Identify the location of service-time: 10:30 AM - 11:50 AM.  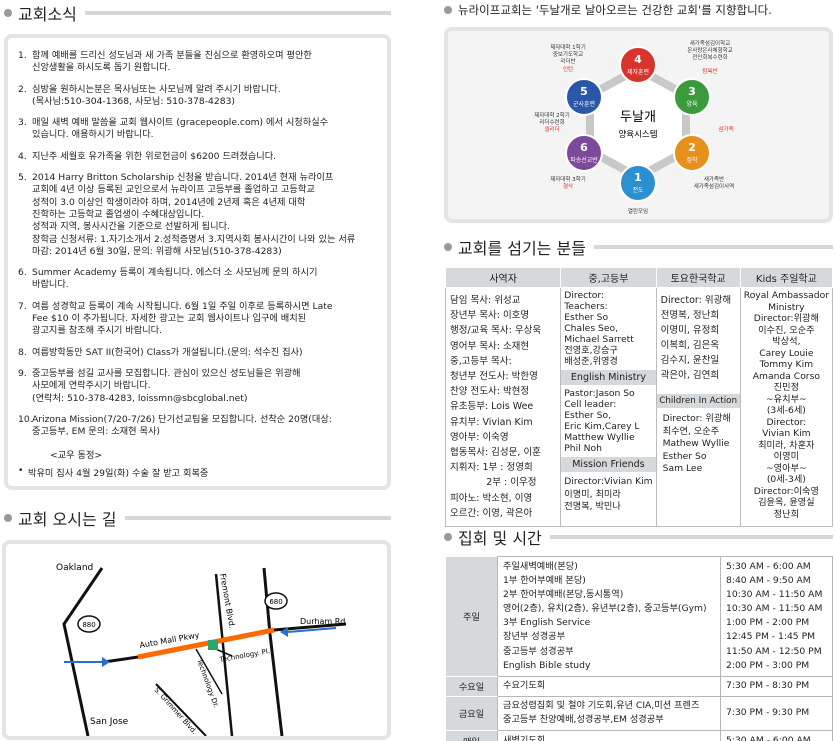
(774, 594).